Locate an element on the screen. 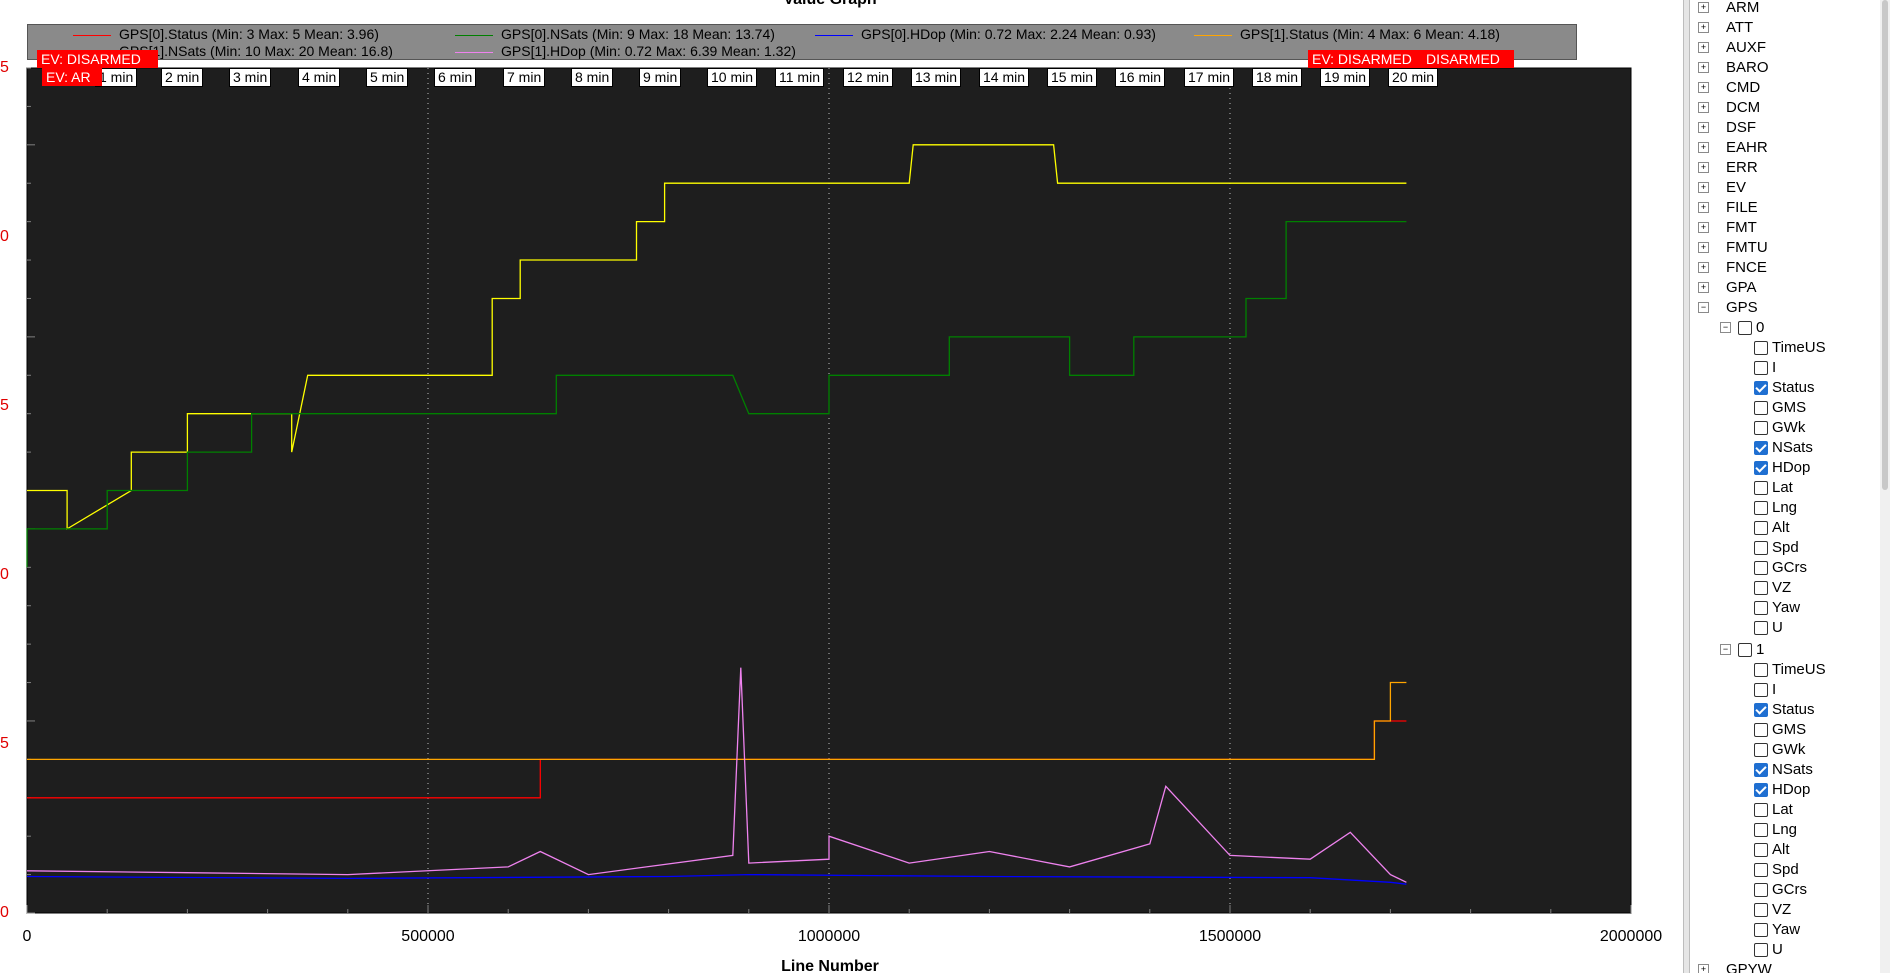 The height and width of the screenshot is (973, 1890). tree-item: + FMT is located at coordinates (1782, 228).